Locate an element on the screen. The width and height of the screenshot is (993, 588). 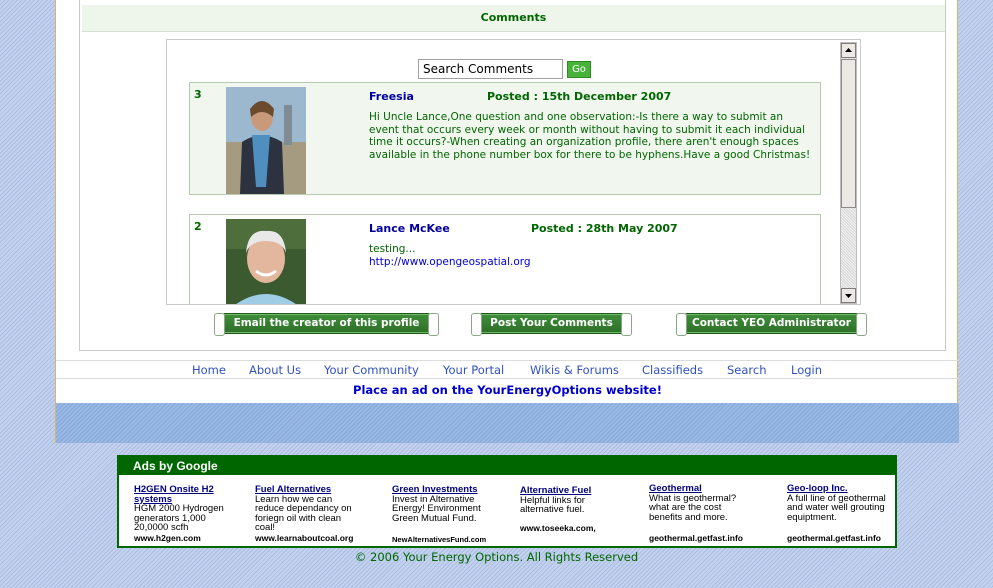
comment-number: 2 is located at coordinates (198, 226).